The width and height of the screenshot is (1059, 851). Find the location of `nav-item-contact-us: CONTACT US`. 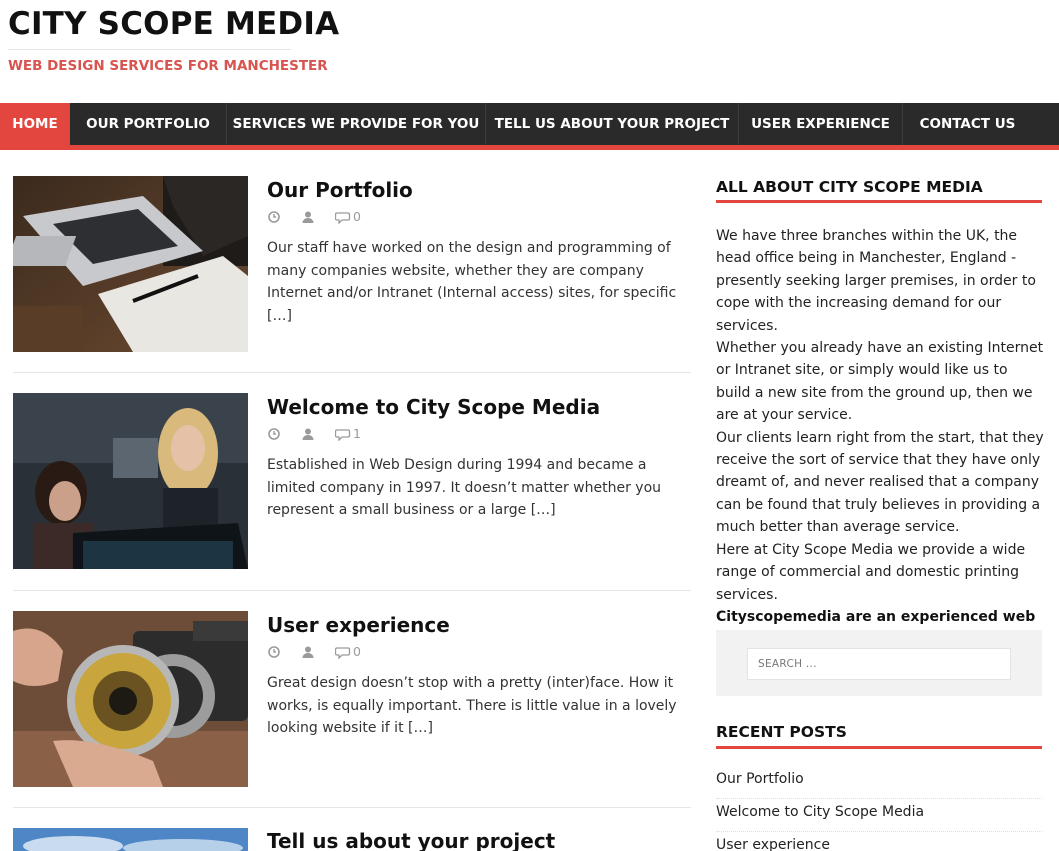

nav-item-contact-us: CONTACT US is located at coordinates (967, 124).